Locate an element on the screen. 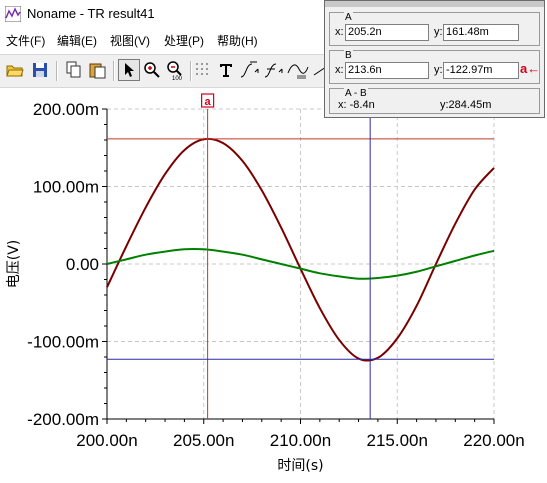 The height and width of the screenshot is (483, 547). zoom-percent-badge: 100 is located at coordinates (177, 78).